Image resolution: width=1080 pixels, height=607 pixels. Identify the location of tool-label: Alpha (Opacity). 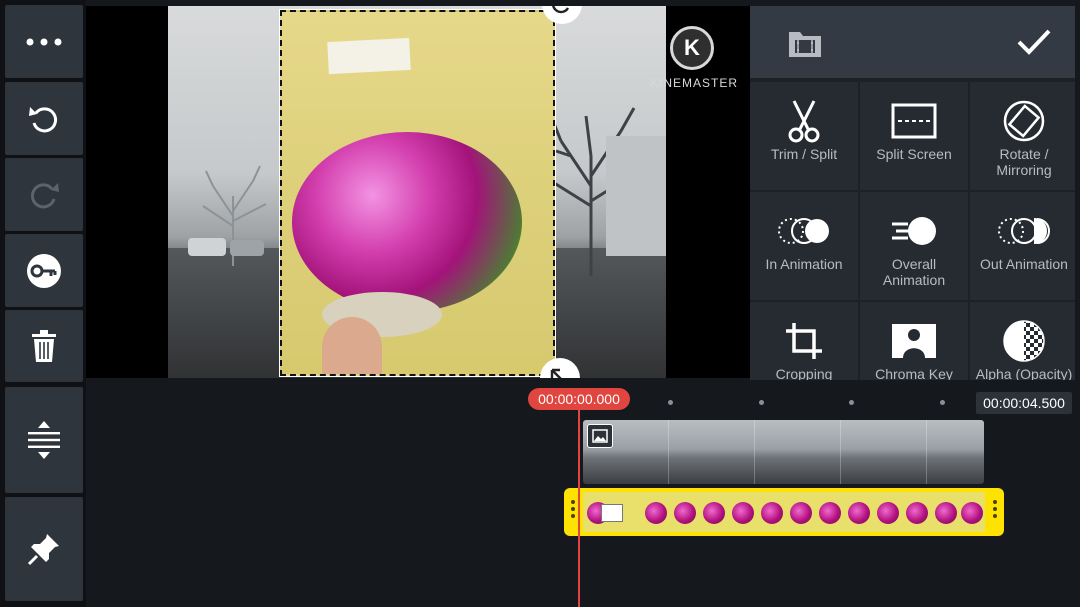
(1024, 373).